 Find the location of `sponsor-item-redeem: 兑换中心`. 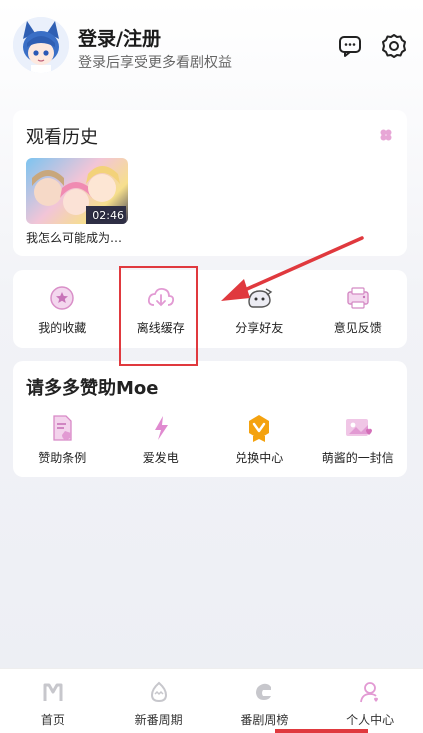

sponsor-item-redeem: 兑换中心 is located at coordinates (259, 439).